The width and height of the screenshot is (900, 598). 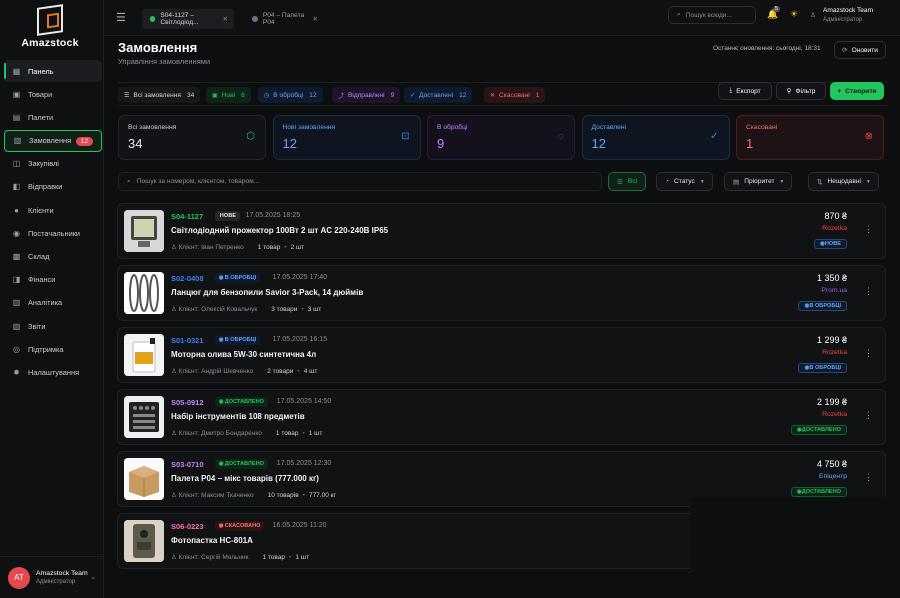 I want to click on top-user-name: Amazstock Team, so click(x=848, y=10).